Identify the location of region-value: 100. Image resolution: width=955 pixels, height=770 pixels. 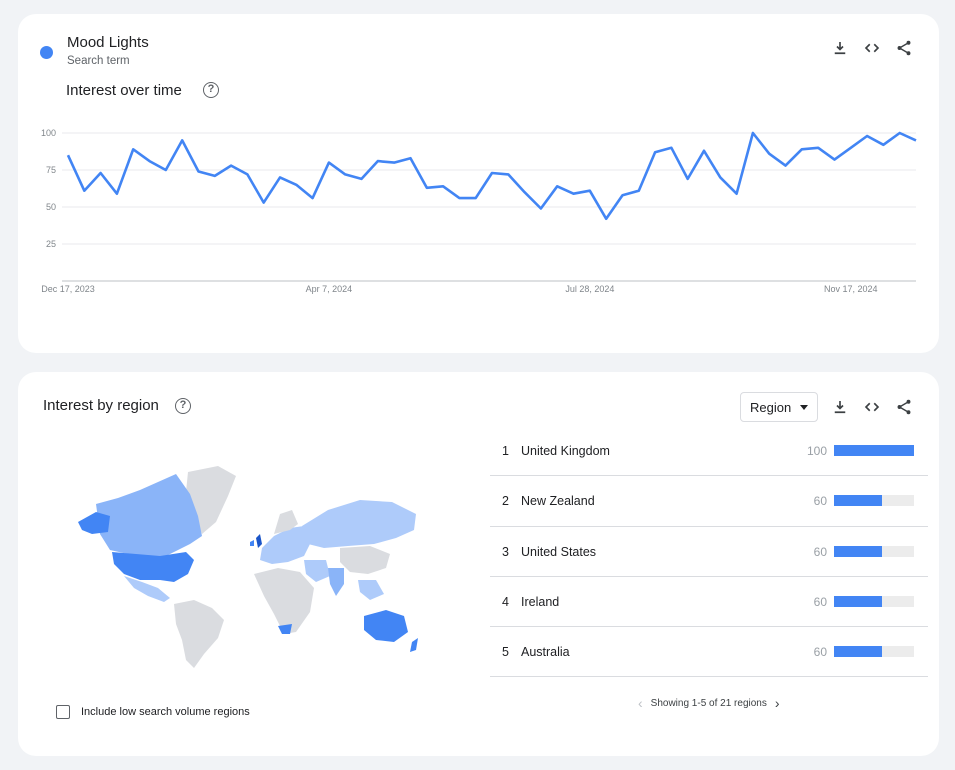
(816, 451).